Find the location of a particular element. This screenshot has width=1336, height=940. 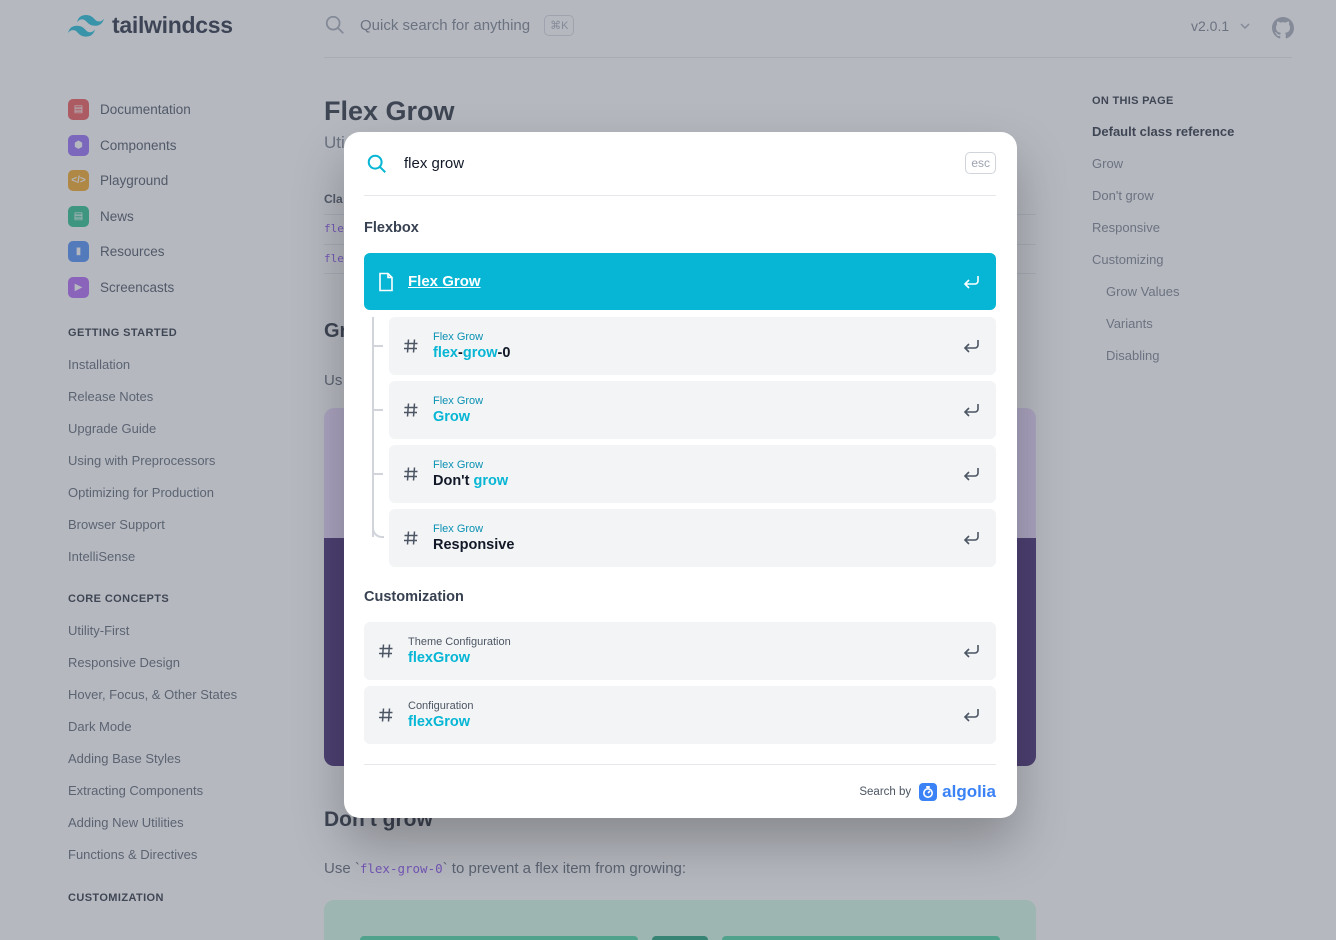

hit-title: Grow is located at coordinates (452, 417).